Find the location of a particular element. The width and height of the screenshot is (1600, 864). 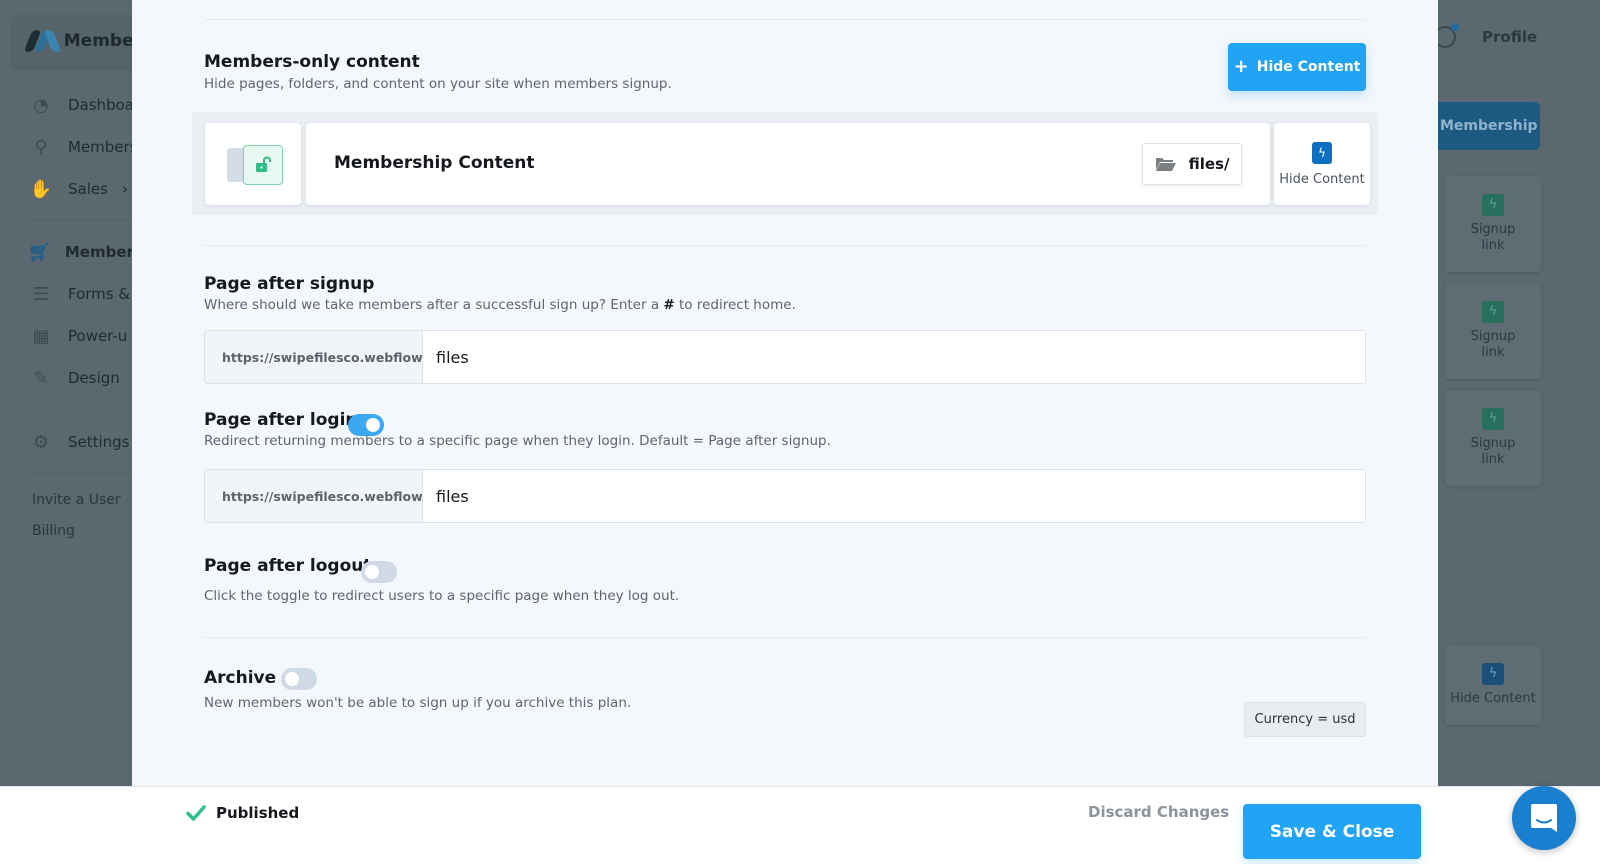

profile: Profile is located at coordinates (1517, 35).